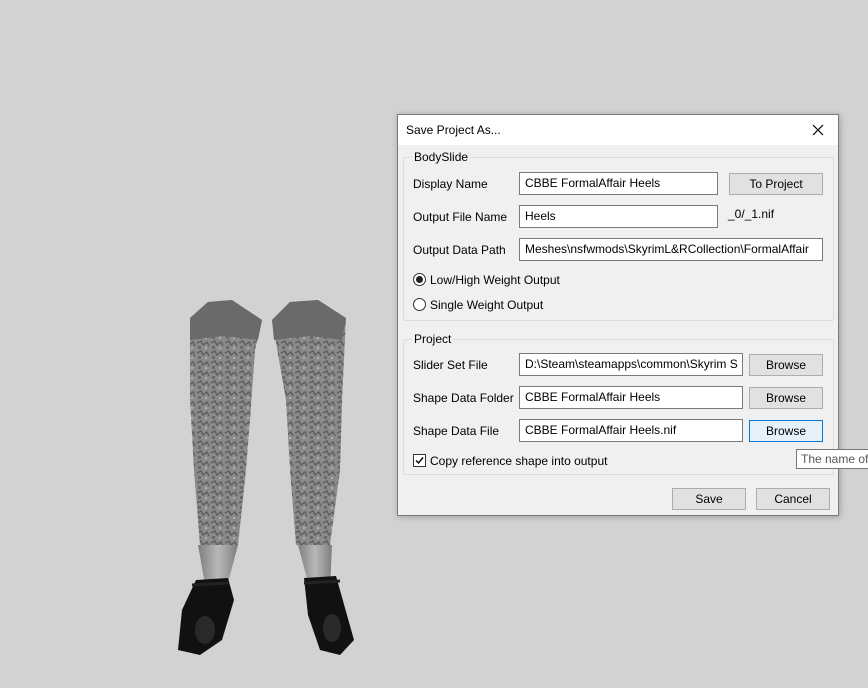  Describe the element at coordinates (433, 339) in the screenshot. I see `project-group-label: Project` at that location.